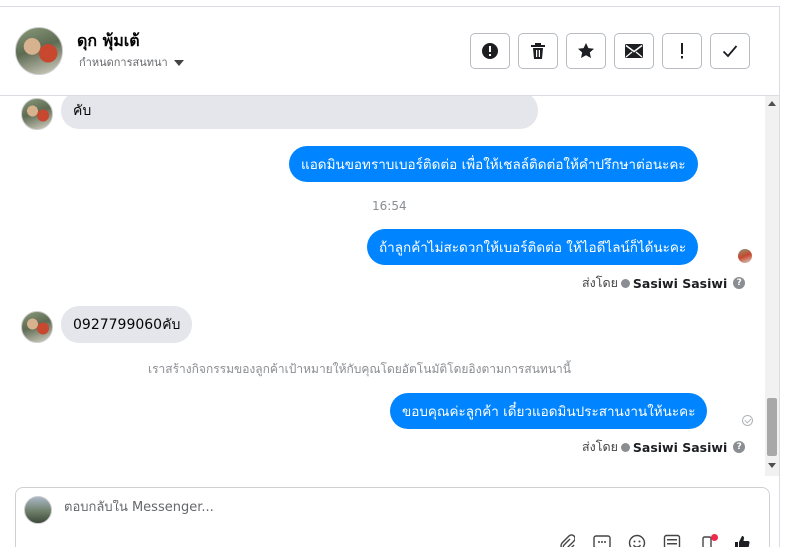 The image size is (785, 547). Describe the element at coordinates (178, 62) in the screenshot. I see `caret-down-icon` at that location.